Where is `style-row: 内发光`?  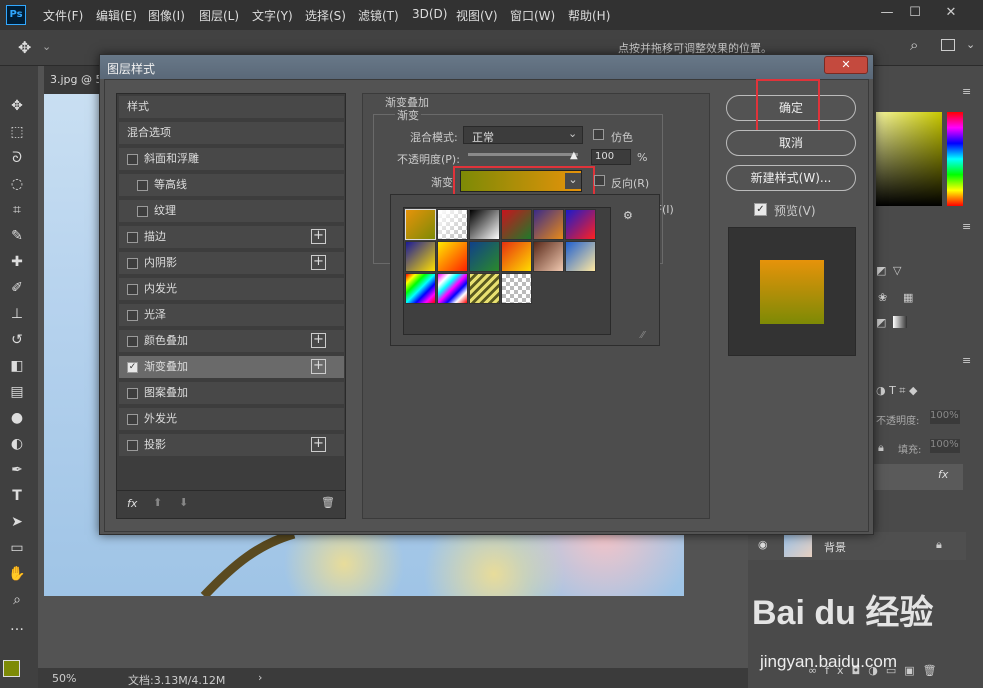 style-row: 内发光 is located at coordinates (231, 290).